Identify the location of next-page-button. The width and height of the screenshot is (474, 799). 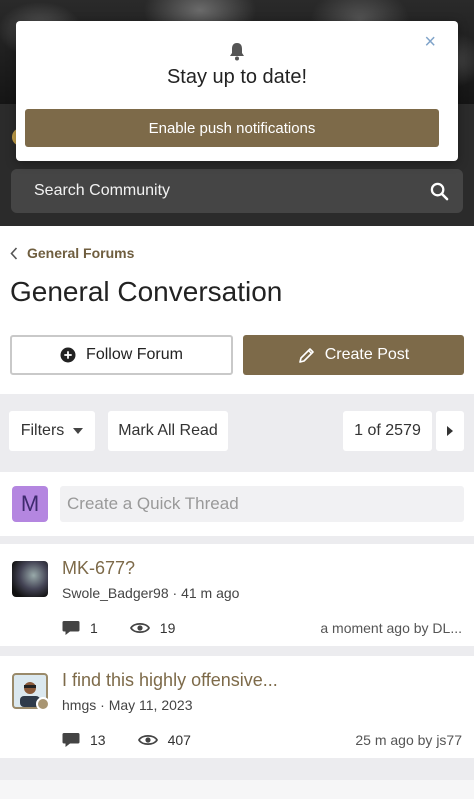
(450, 431).